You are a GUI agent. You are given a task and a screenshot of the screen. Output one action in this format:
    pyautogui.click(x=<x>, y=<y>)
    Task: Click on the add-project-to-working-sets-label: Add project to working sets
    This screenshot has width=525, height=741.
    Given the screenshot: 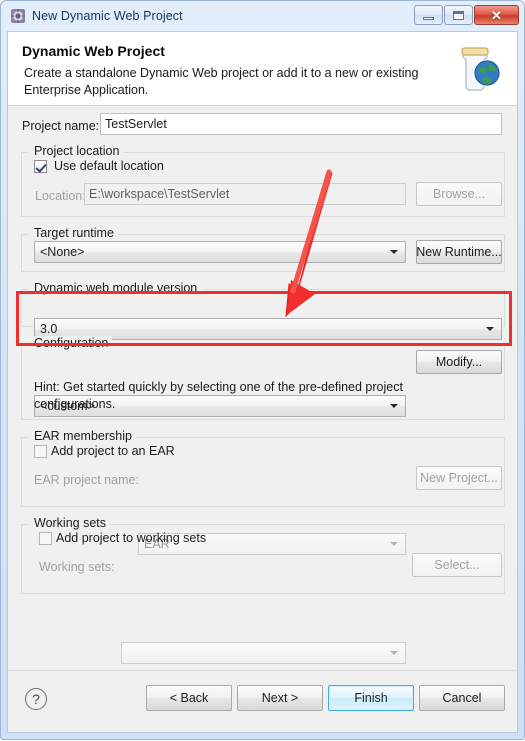 What is the action you would take?
    pyautogui.click(x=131, y=538)
    